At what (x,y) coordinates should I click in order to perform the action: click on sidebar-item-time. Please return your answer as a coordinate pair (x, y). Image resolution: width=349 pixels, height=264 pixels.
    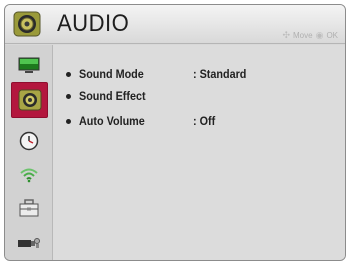
    Looking at the image, I should click on (29, 141).